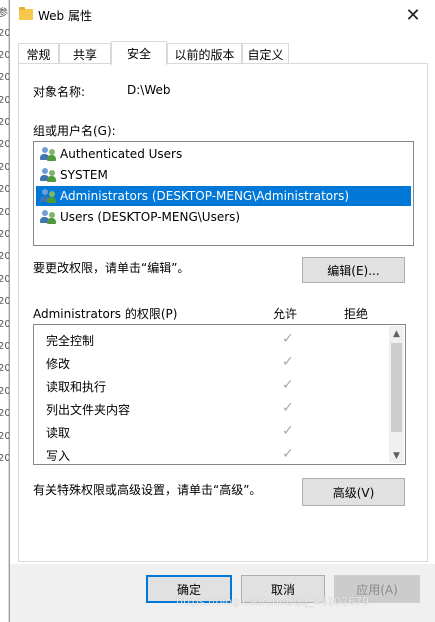 This screenshot has height=622, width=435. What do you see at coordinates (212, 339) in the screenshot?
I see `permission-row: 完全控制 ✓` at bounding box center [212, 339].